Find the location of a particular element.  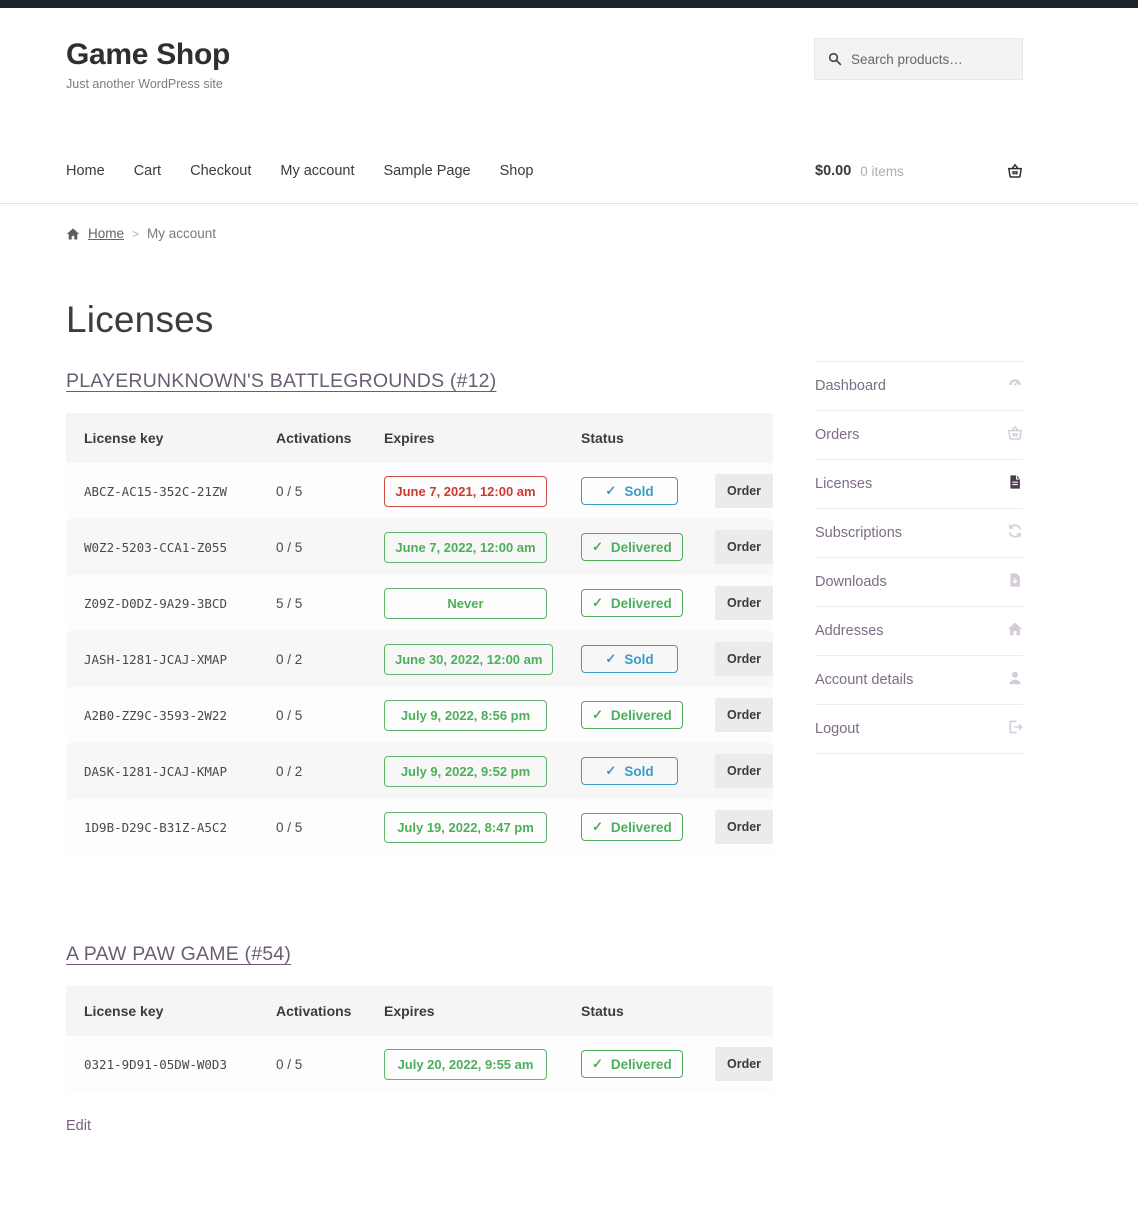

status-cell: ✓Sold is located at coordinates (648, 491).